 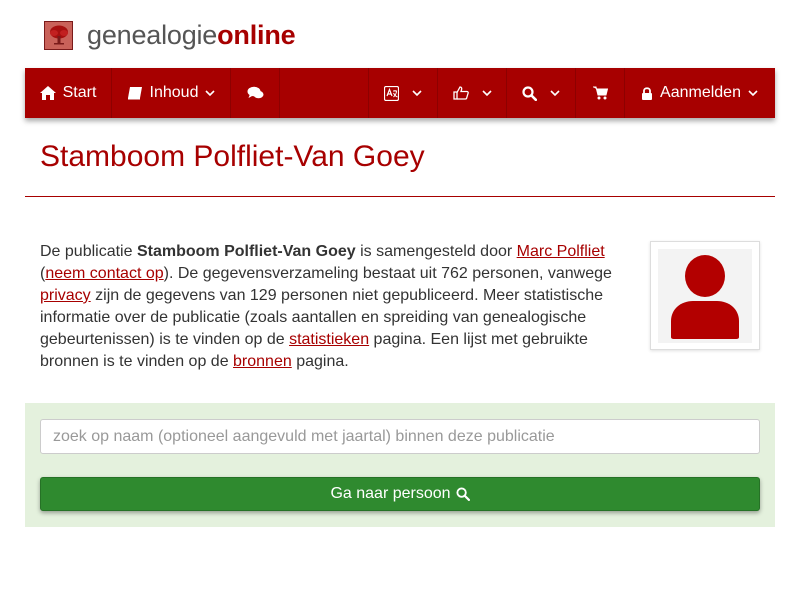 What do you see at coordinates (79, 92) in the screenshot?
I see `nav-start-label: Start` at bounding box center [79, 92].